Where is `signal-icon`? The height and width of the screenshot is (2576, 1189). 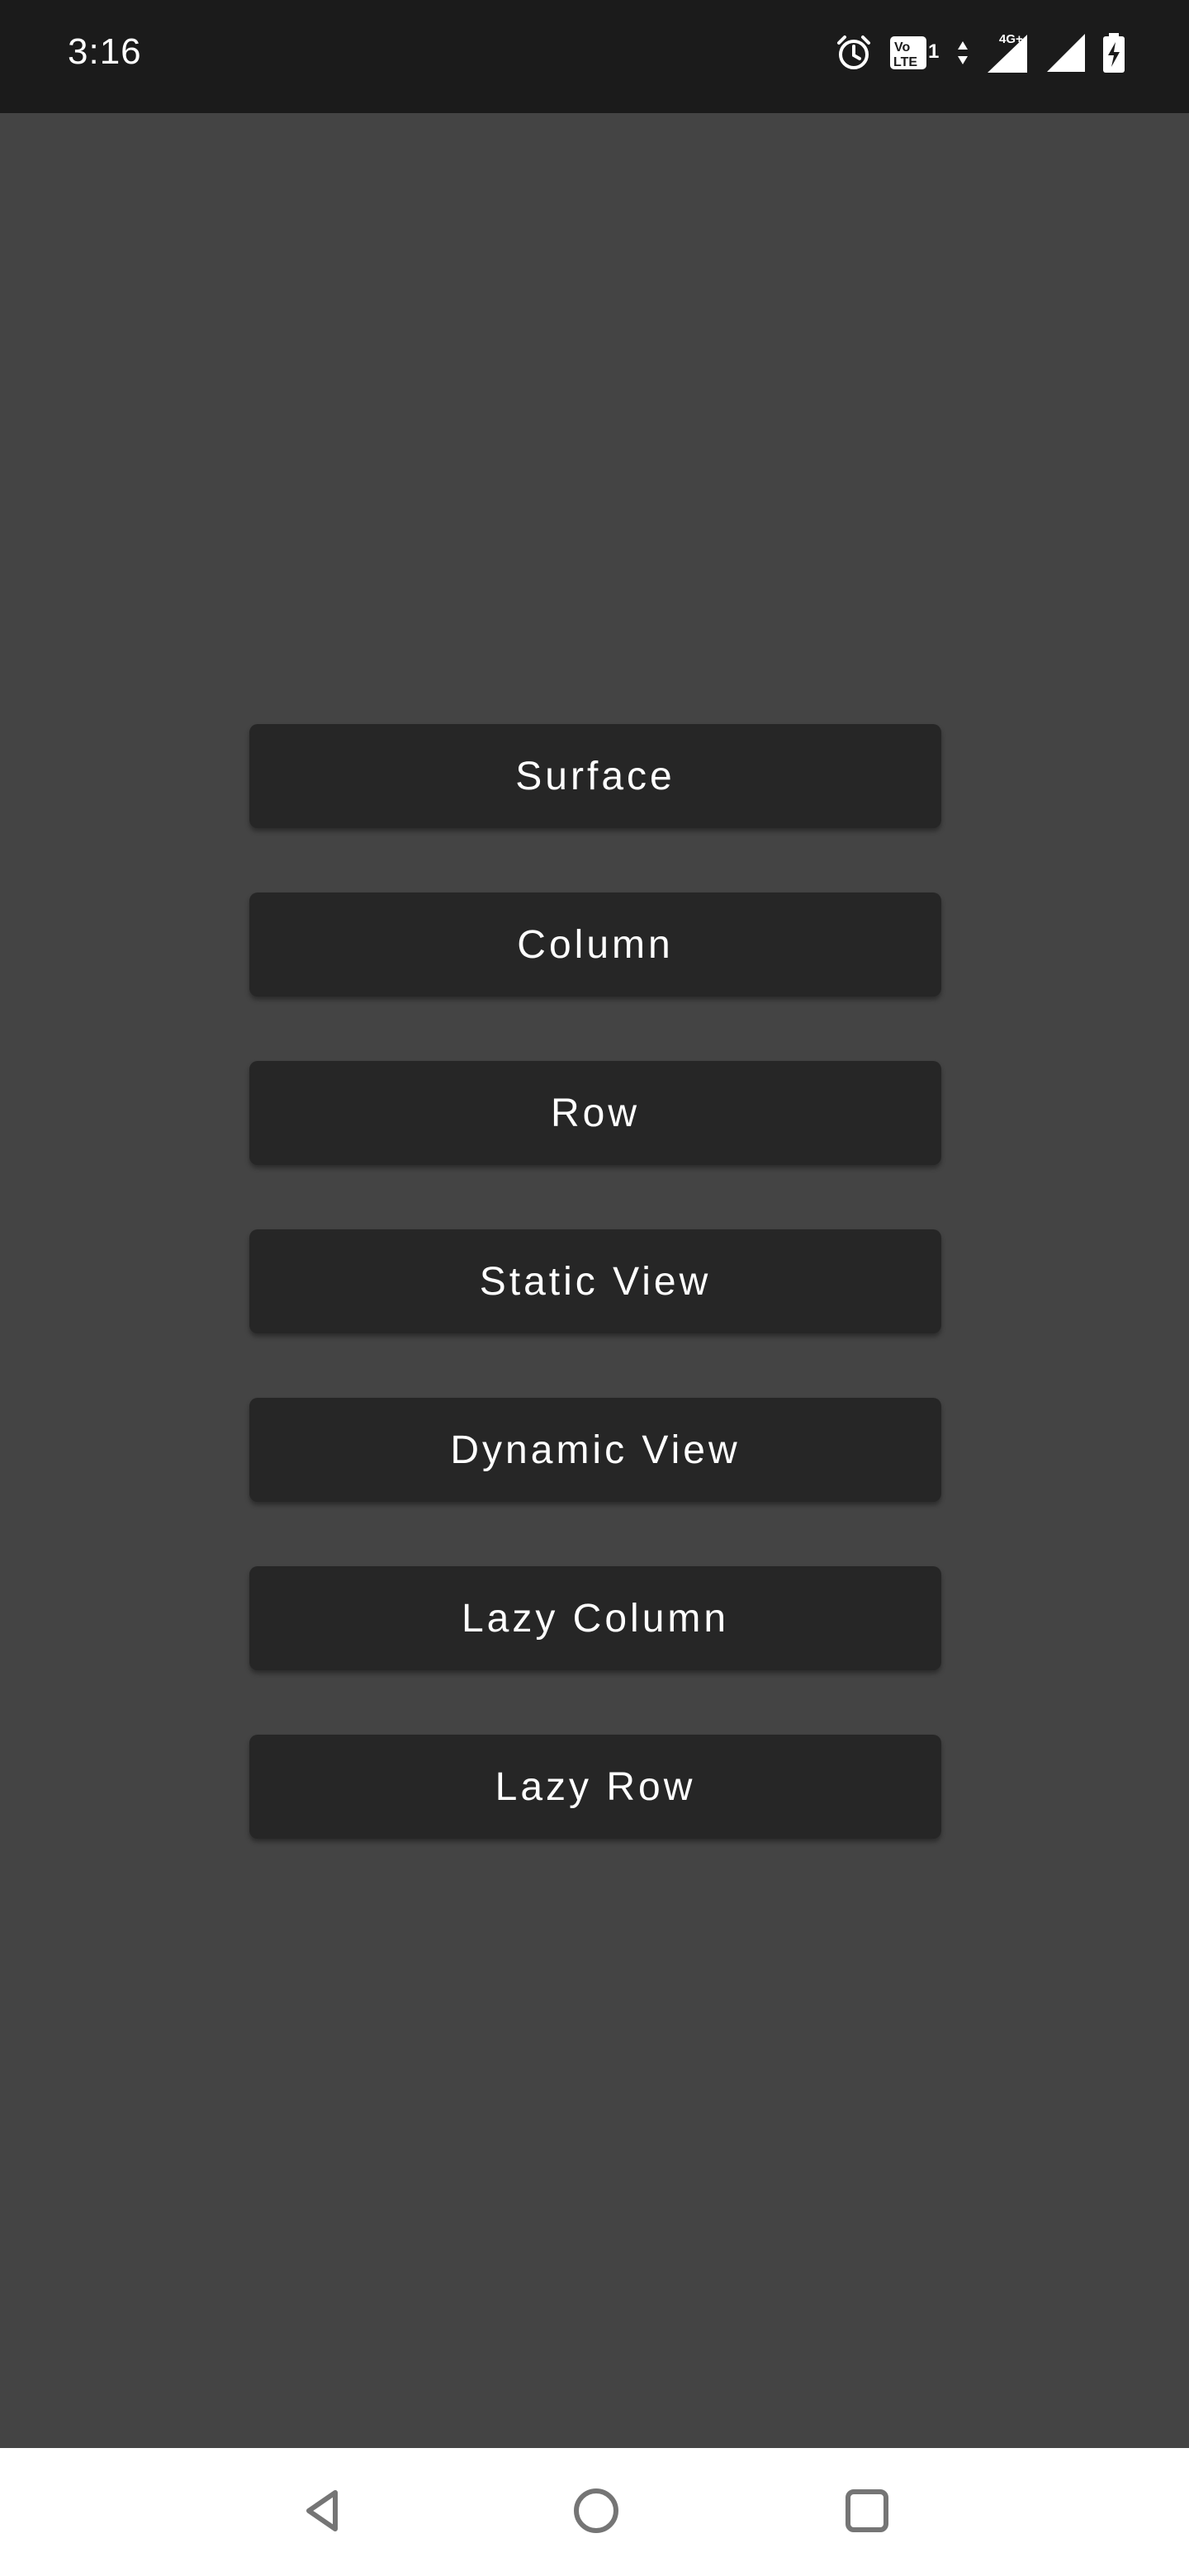
signal-icon is located at coordinates (1066, 52).